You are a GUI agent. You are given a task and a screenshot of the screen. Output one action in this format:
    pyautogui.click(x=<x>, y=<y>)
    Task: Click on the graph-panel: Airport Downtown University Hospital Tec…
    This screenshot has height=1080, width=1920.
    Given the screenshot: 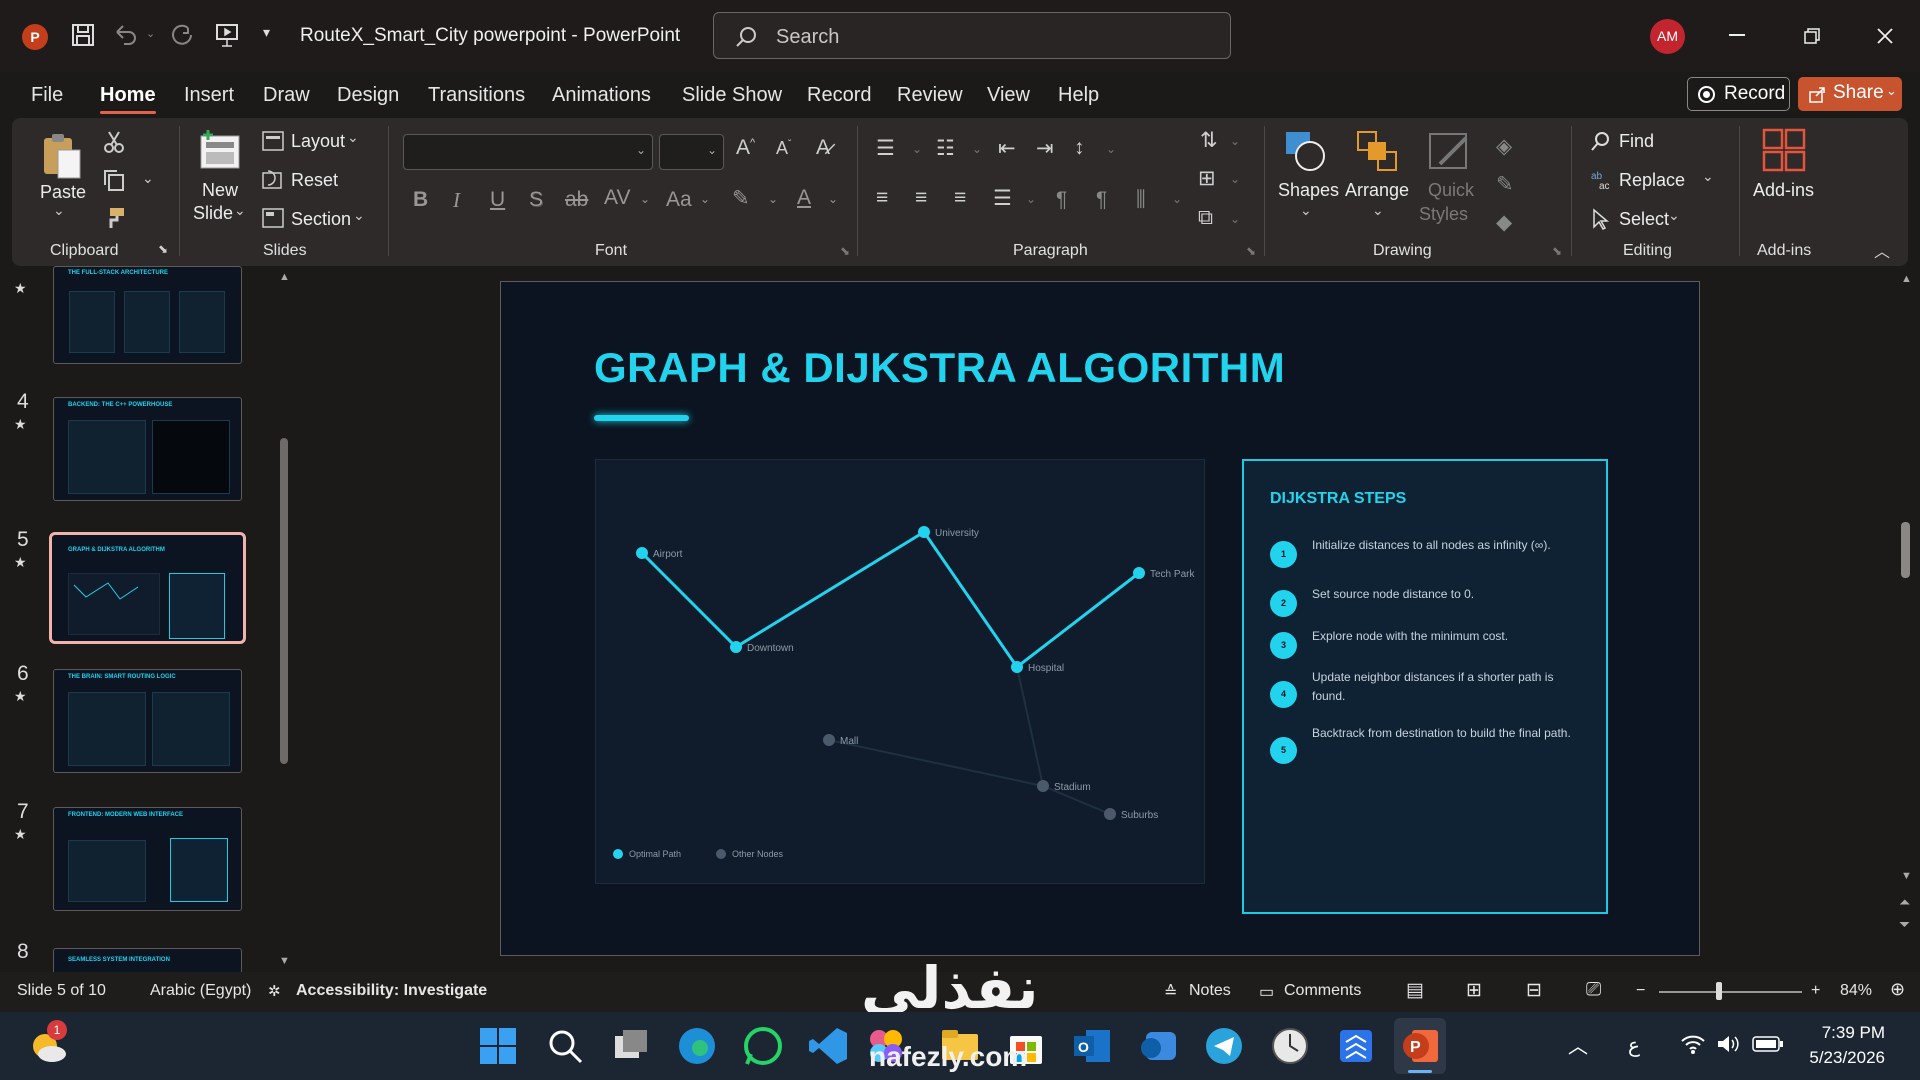 What is the action you would take?
    pyautogui.click(x=900, y=671)
    